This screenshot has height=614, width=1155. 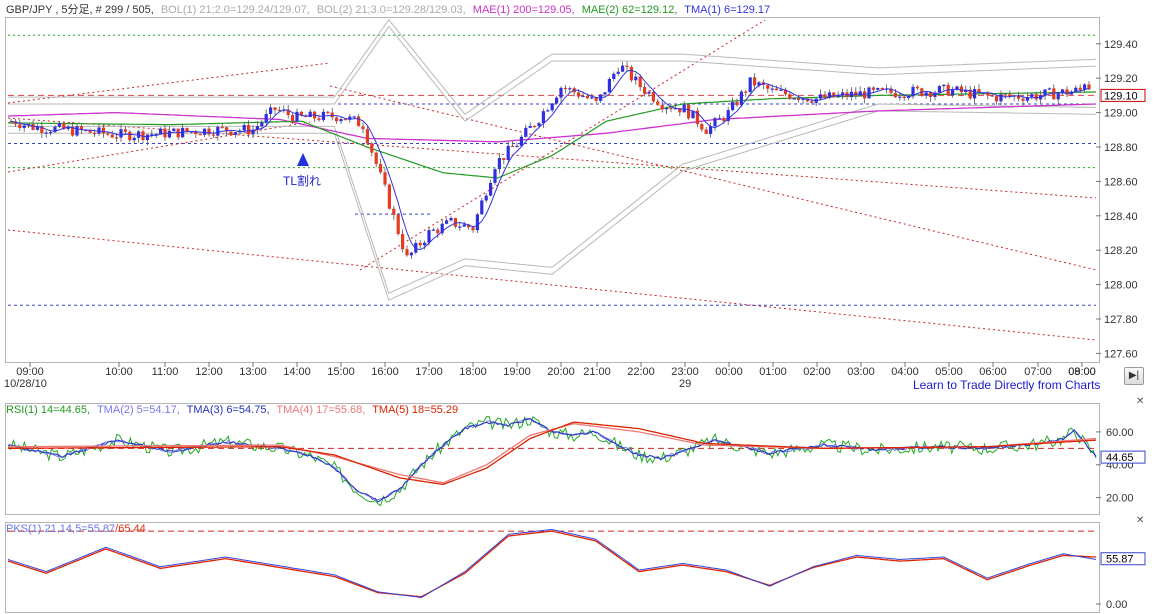 I want to click on y-tick-label: 128.40, so click(x=1121, y=217).